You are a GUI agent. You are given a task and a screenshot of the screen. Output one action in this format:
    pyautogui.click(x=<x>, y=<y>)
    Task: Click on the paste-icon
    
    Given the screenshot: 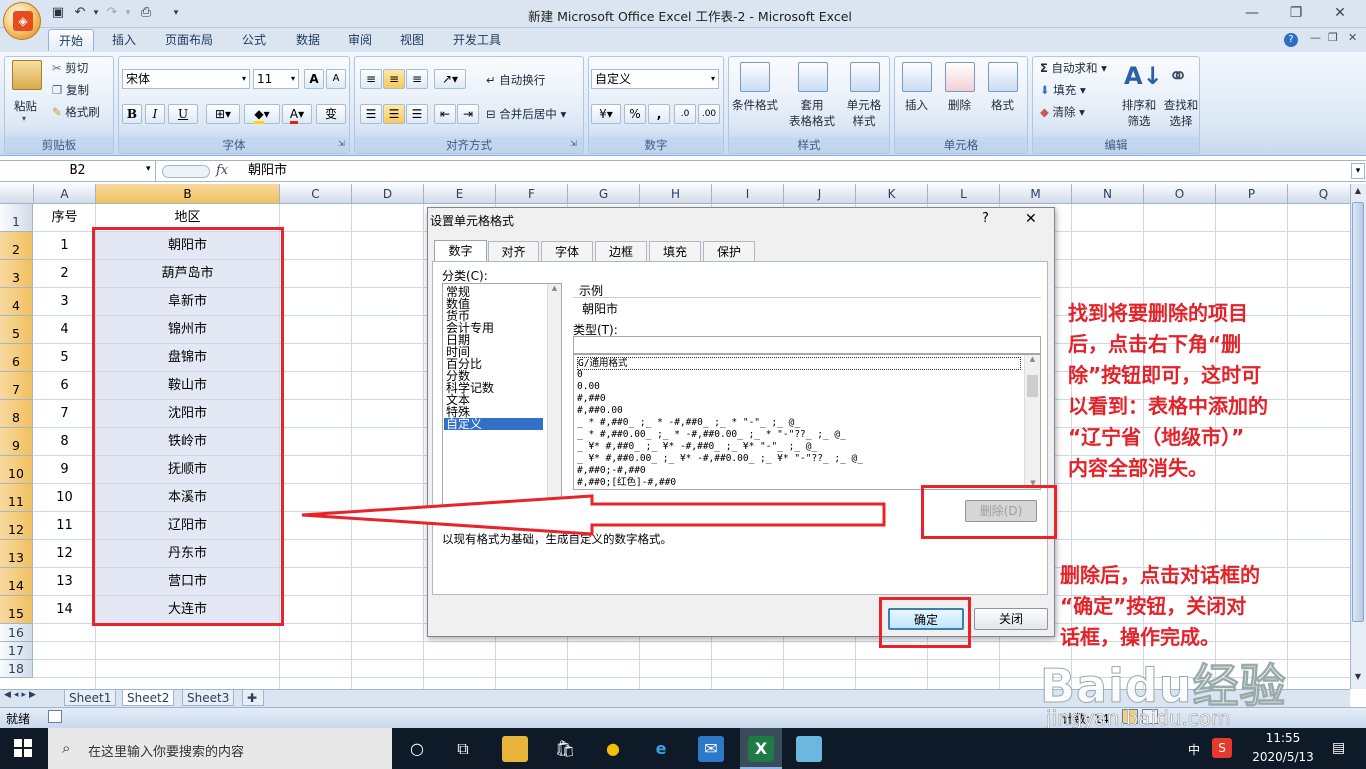 What is the action you would take?
    pyautogui.click(x=27, y=75)
    